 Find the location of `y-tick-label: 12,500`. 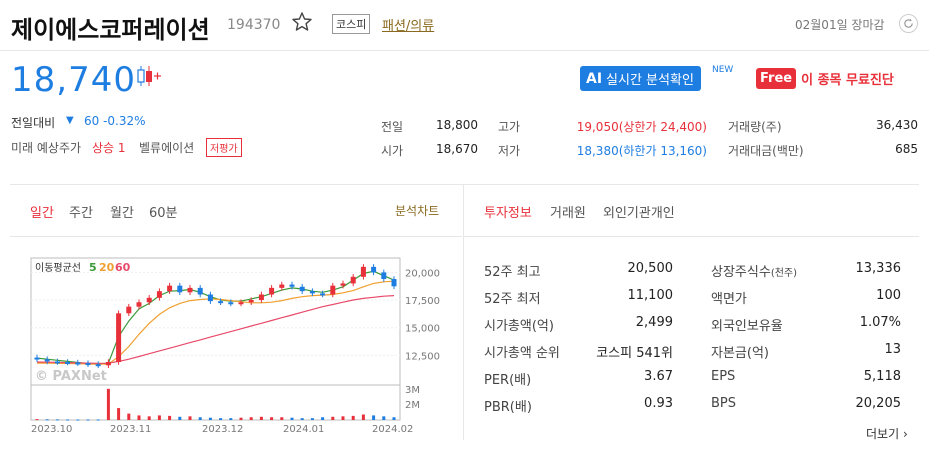

y-tick-label: 12,500 is located at coordinates (422, 356).